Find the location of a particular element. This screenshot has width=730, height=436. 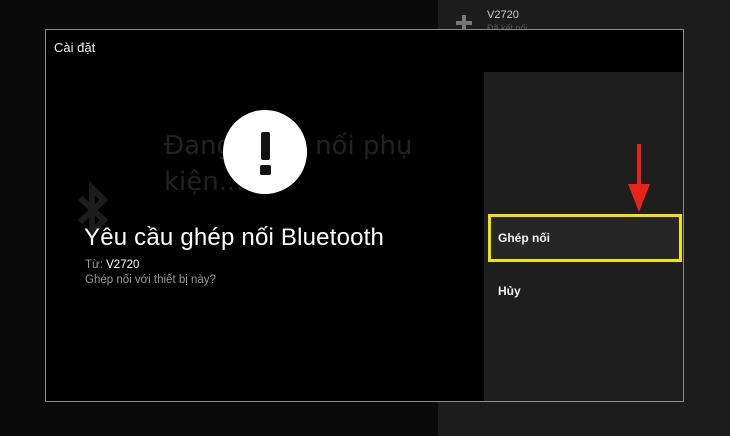

pair-button: Ghép nối is located at coordinates (585, 238).